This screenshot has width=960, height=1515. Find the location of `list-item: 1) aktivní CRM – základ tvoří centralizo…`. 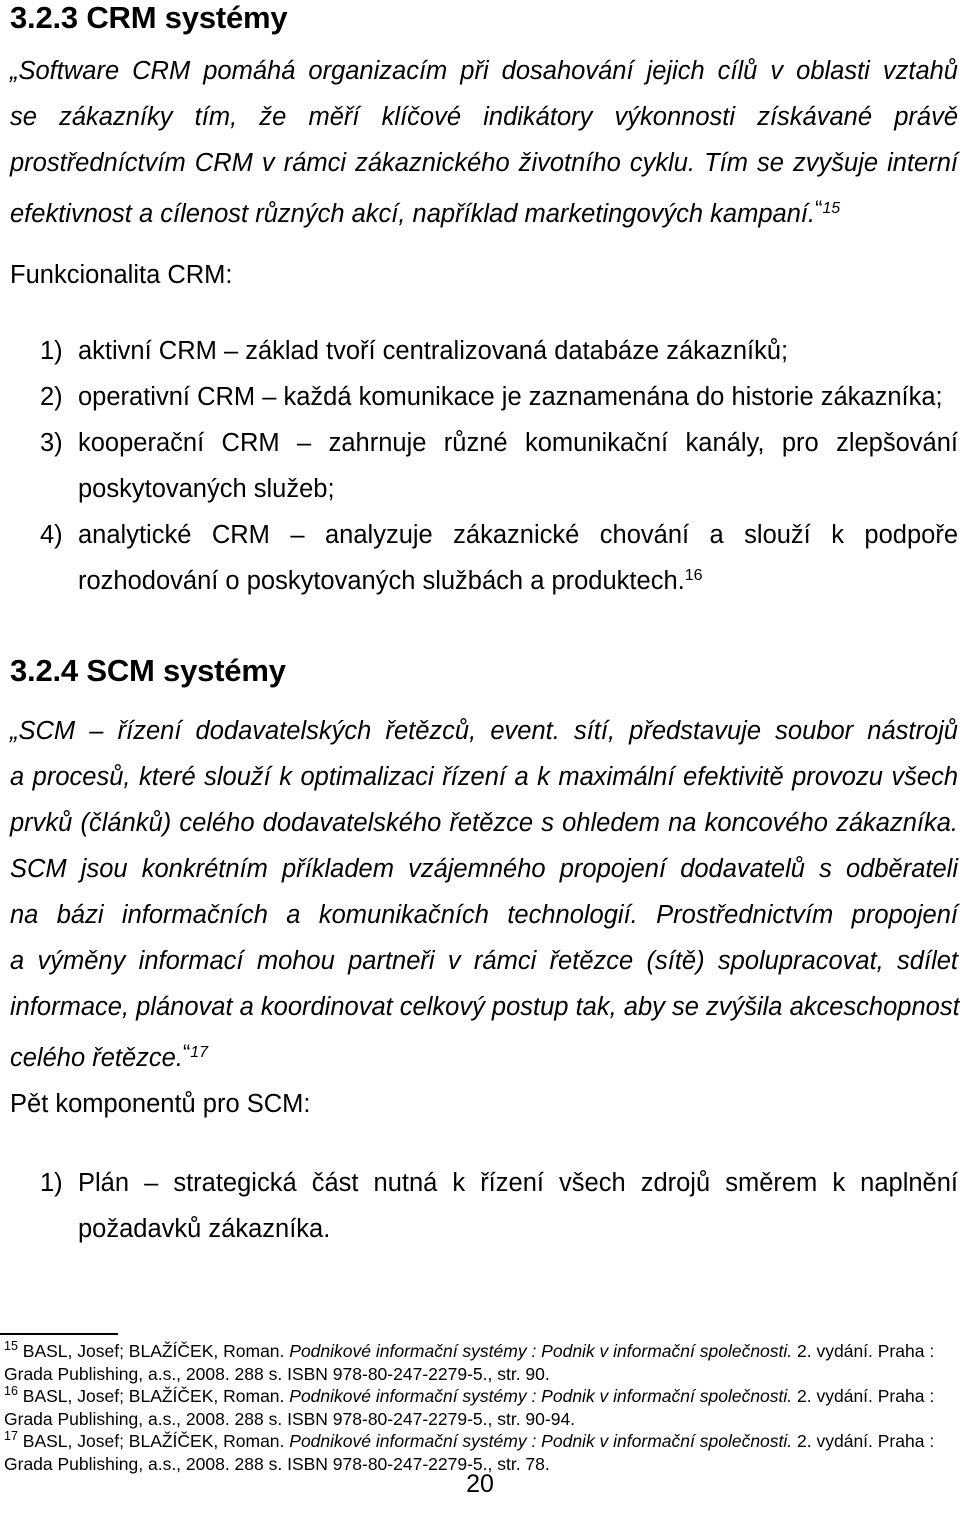

list-item: 1) aktivní CRM – základ tvoří centralizo… is located at coordinates (479, 351).